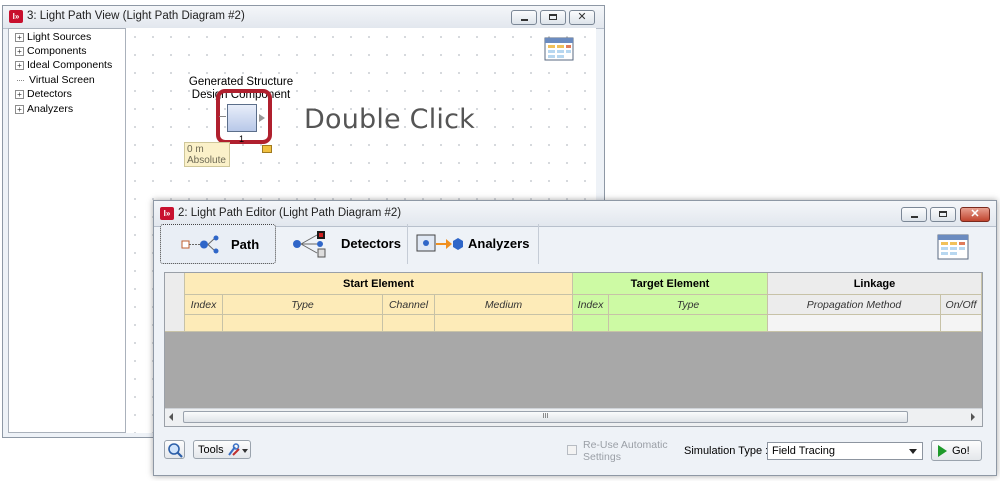 The image size is (1000, 481). What do you see at coordinates (956, 450) in the screenshot?
I see `go-button: Go!` at bounding box center [956, 450].